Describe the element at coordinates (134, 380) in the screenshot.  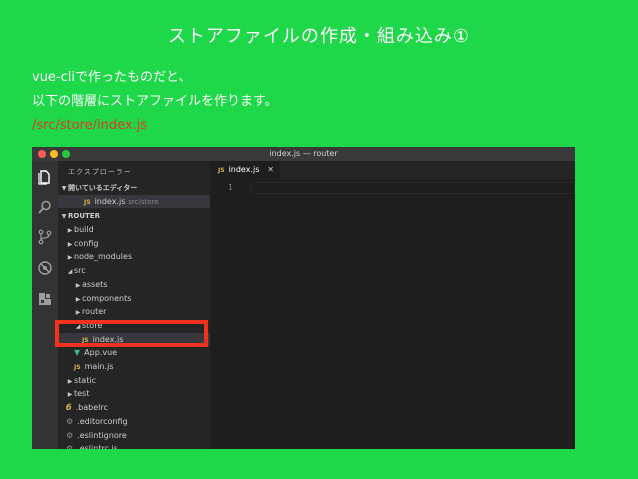
I see `tree-item-static: ▶ static` at that location.